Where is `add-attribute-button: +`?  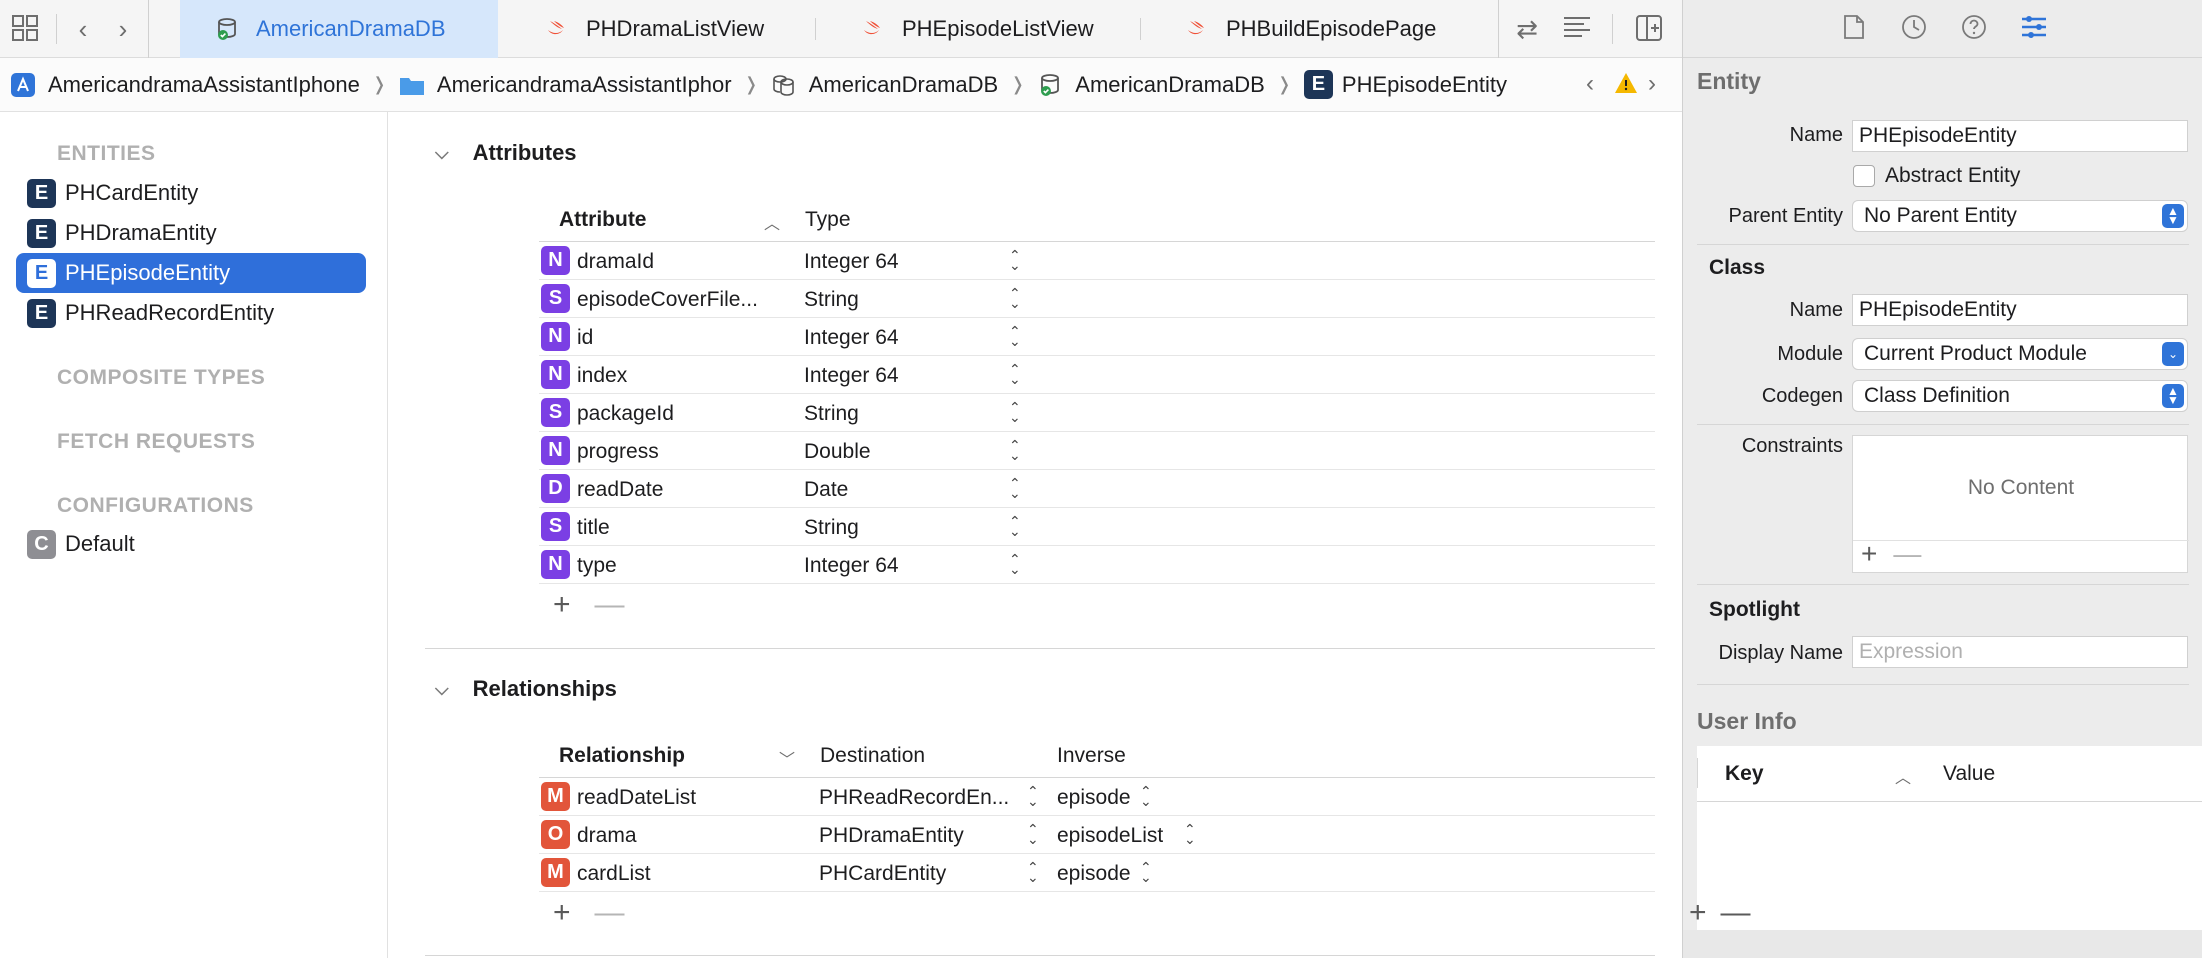
add-attribute-button: + is located at coordinates (562, 604).